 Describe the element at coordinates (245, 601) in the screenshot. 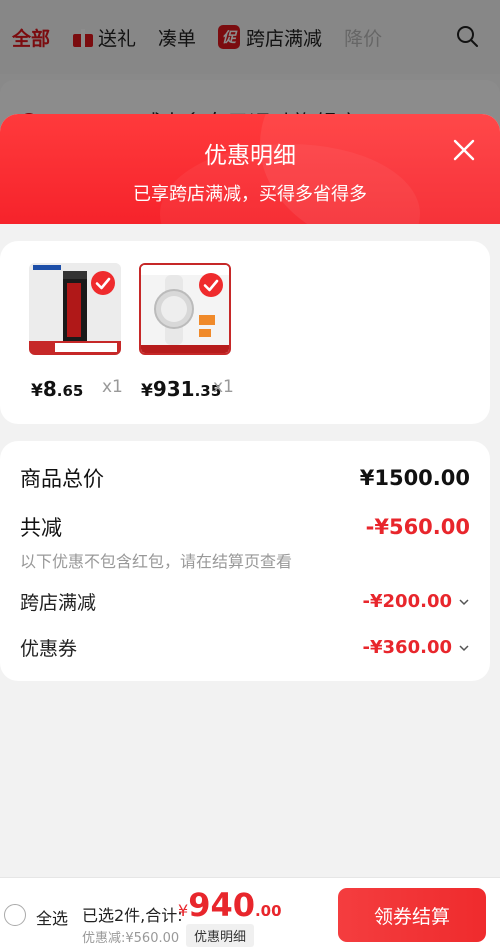

I see `cross-store-discount-row: 跨店满减 -¥200.00` at that location.